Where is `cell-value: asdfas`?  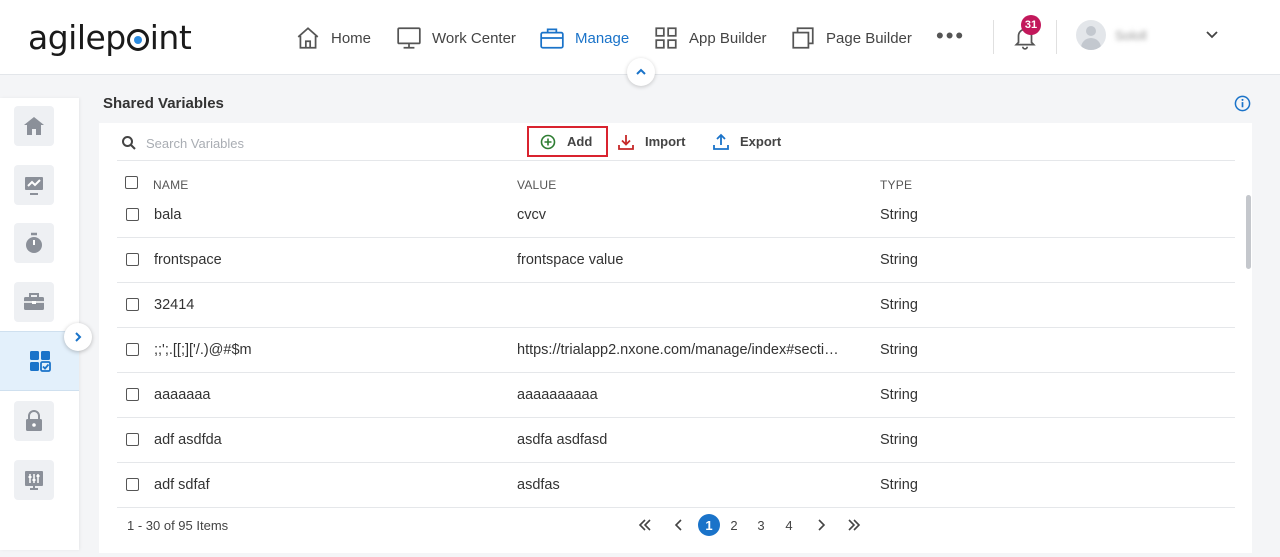
cell-value: asdfas is located at coordinates (538, 485).